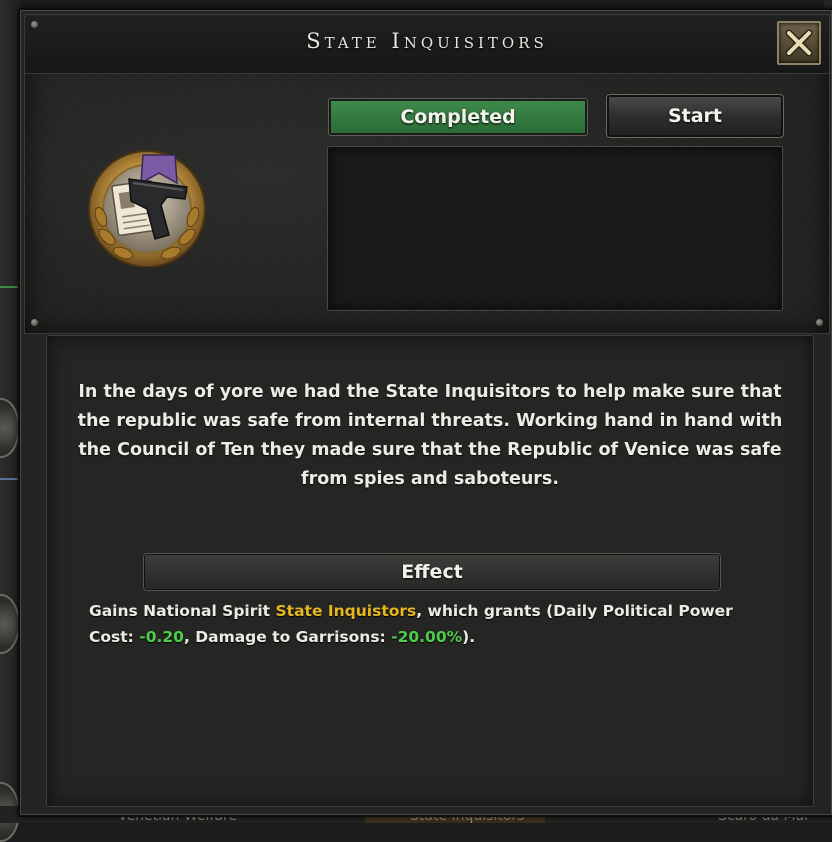 The image size is (832, 842). What do you see at coordinates (287, 637) in the screenshot?
I see `effect-text-segment: , Damage to Garrisons:` at bounding box center [287, 637].